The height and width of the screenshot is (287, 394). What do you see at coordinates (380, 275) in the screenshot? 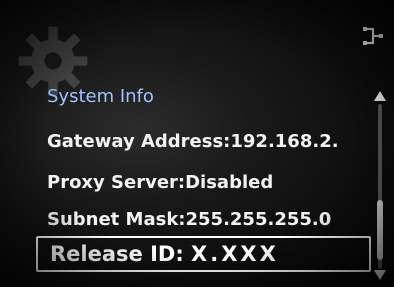
I see `scroll-down-arrow-icon` at bounding box center [380, 275].